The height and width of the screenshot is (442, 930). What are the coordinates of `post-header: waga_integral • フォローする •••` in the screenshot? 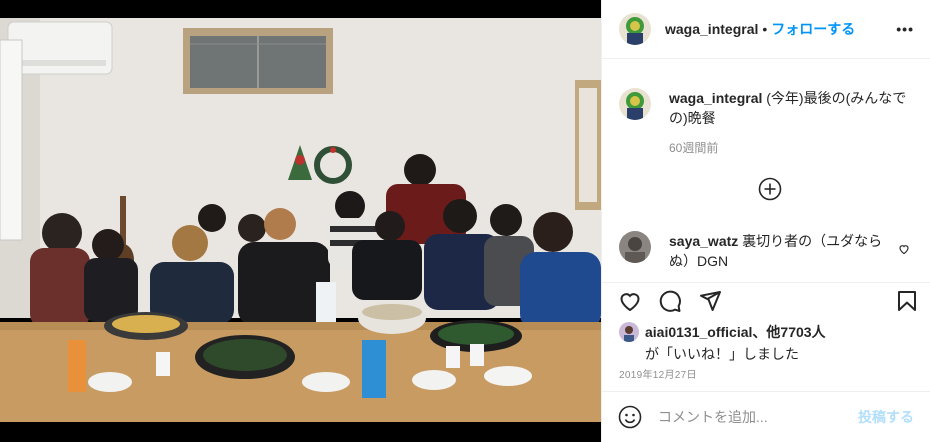 It's located at (766, 29).